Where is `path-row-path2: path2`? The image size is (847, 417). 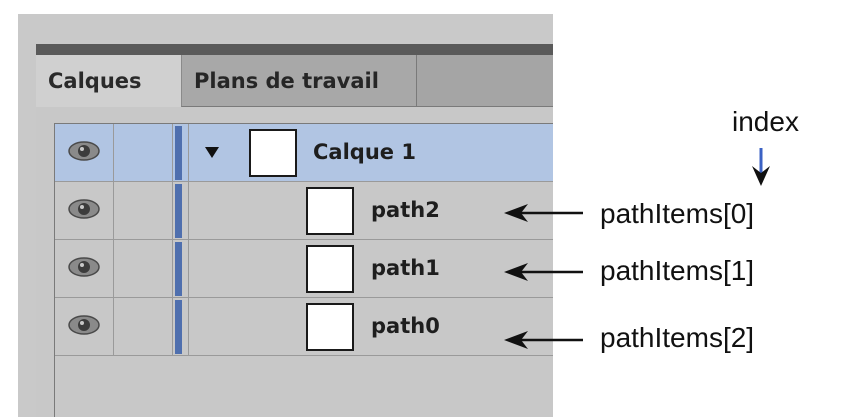
path-row-path2: path2 is located at coordinates (304, 211).